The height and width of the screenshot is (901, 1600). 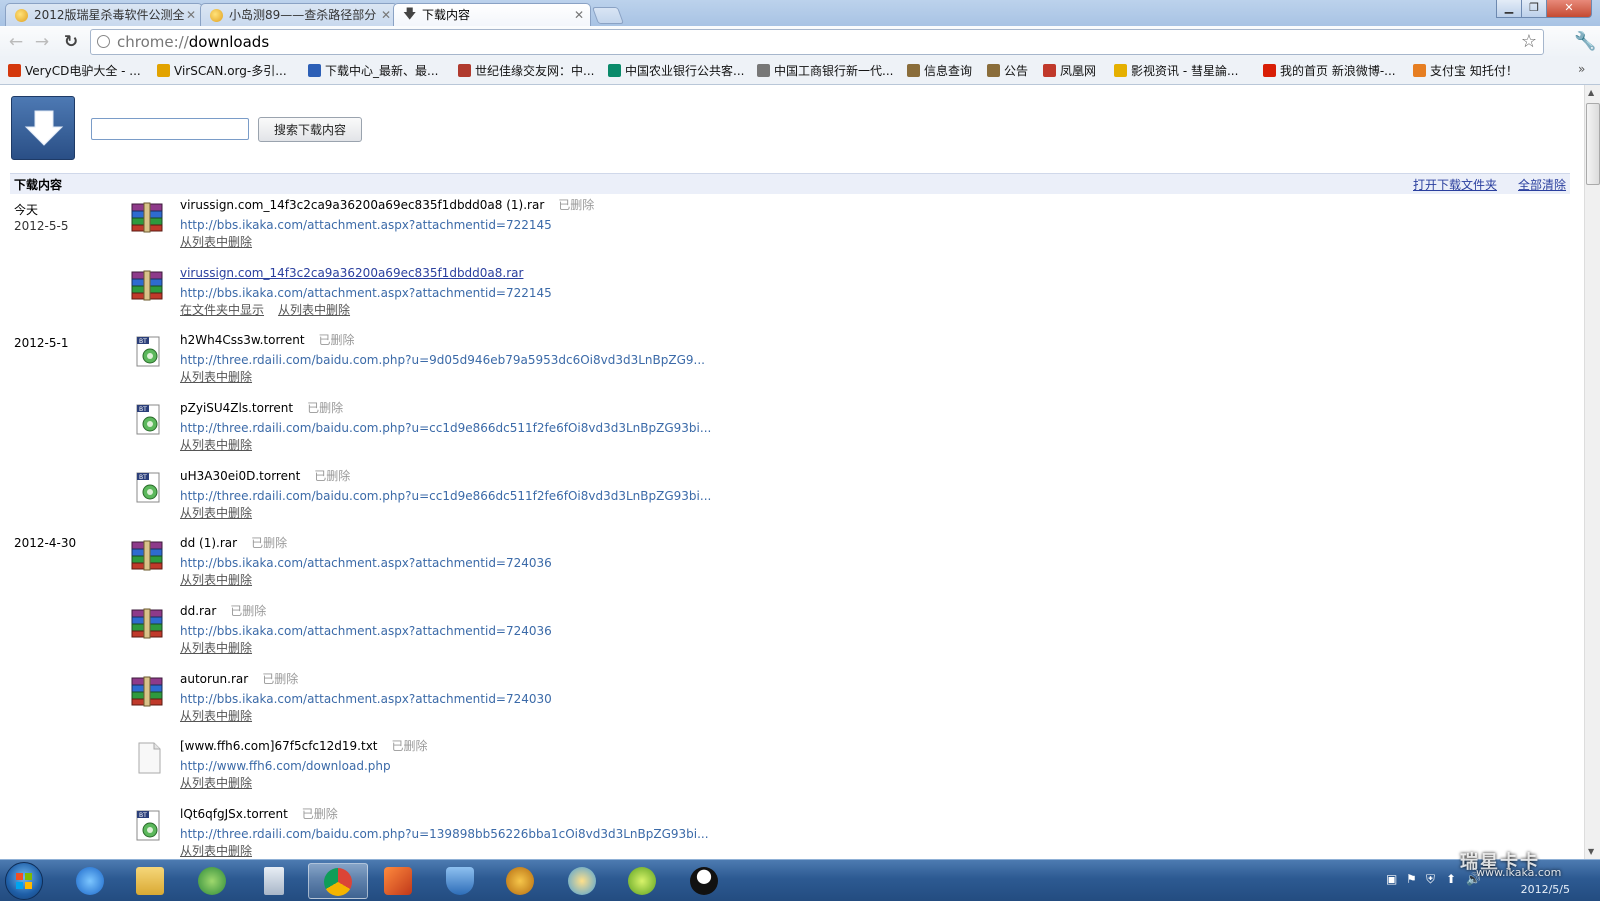 I want to click on taskbar-explorer, so click(x=150, y=881).